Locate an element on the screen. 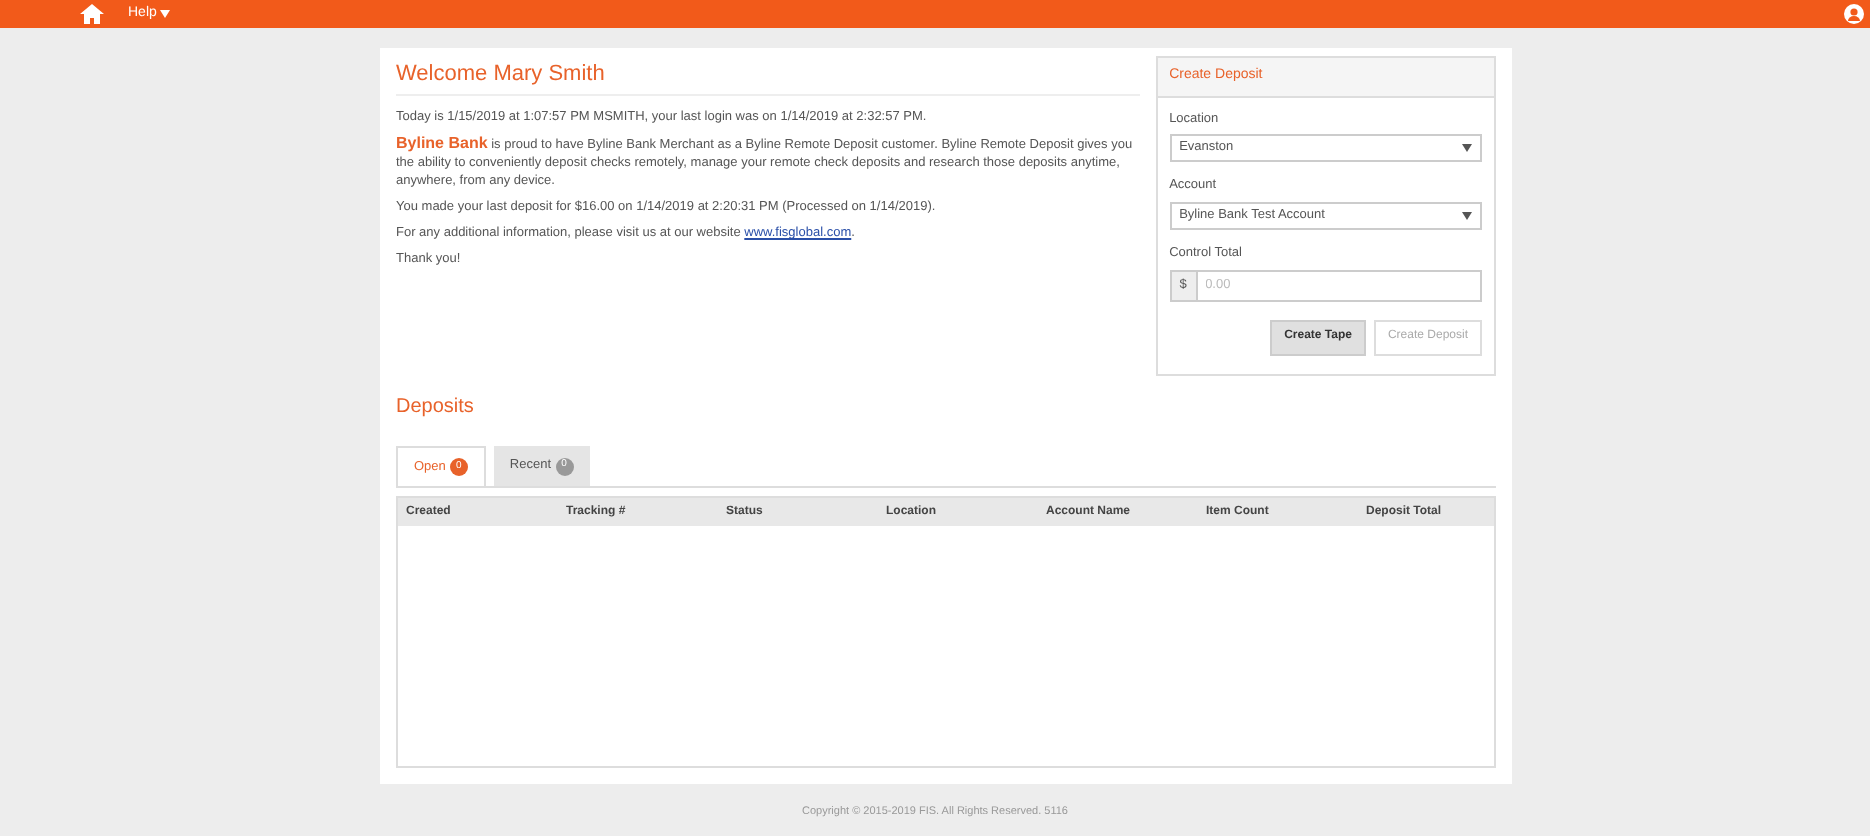 The height and width of the screenshot is (836, 1870). home-icon is located at coordinates (92, 14).